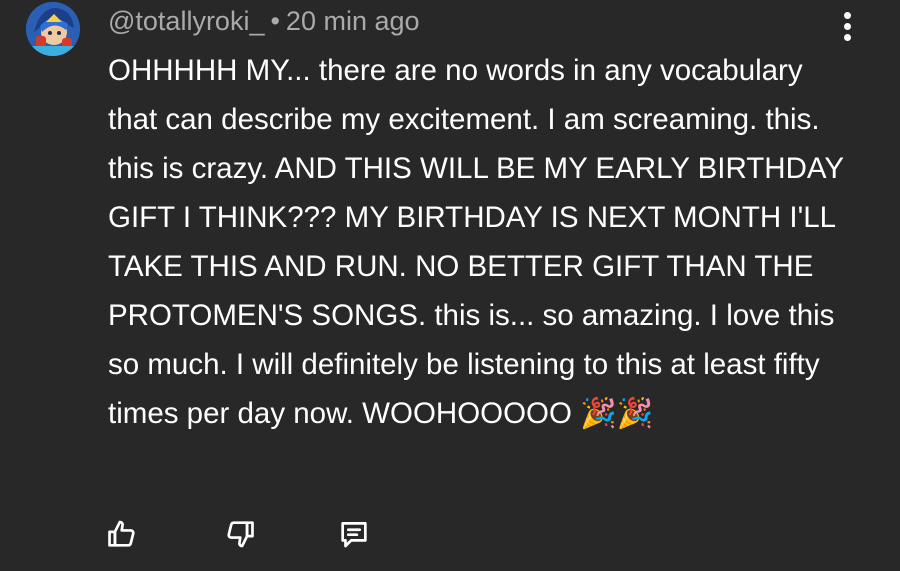 This screenshot has width=900, height=571. Describe the element at coordinates (186, 21) in the screenshot. I see `author-handle: @totallyroki_` at that location.